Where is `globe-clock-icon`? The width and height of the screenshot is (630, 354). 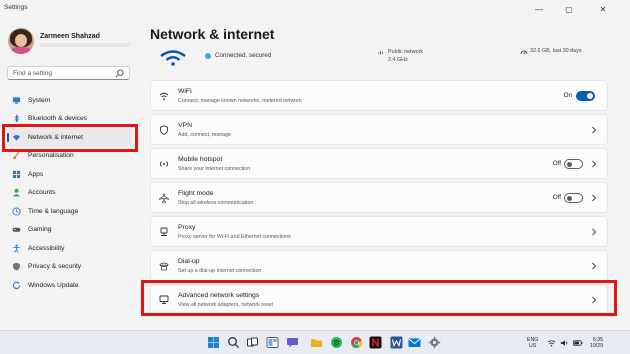
globe-clock-icon is located at coordinates (16, 211).